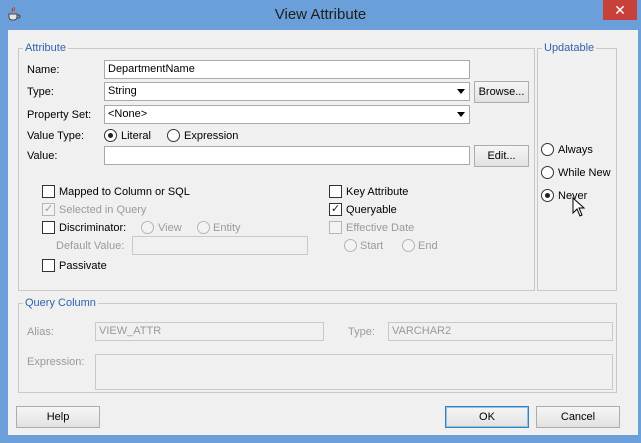 The width and height of the screenshot is (641, 443). I want to click on end-radio-label: End, so click(428, 246).